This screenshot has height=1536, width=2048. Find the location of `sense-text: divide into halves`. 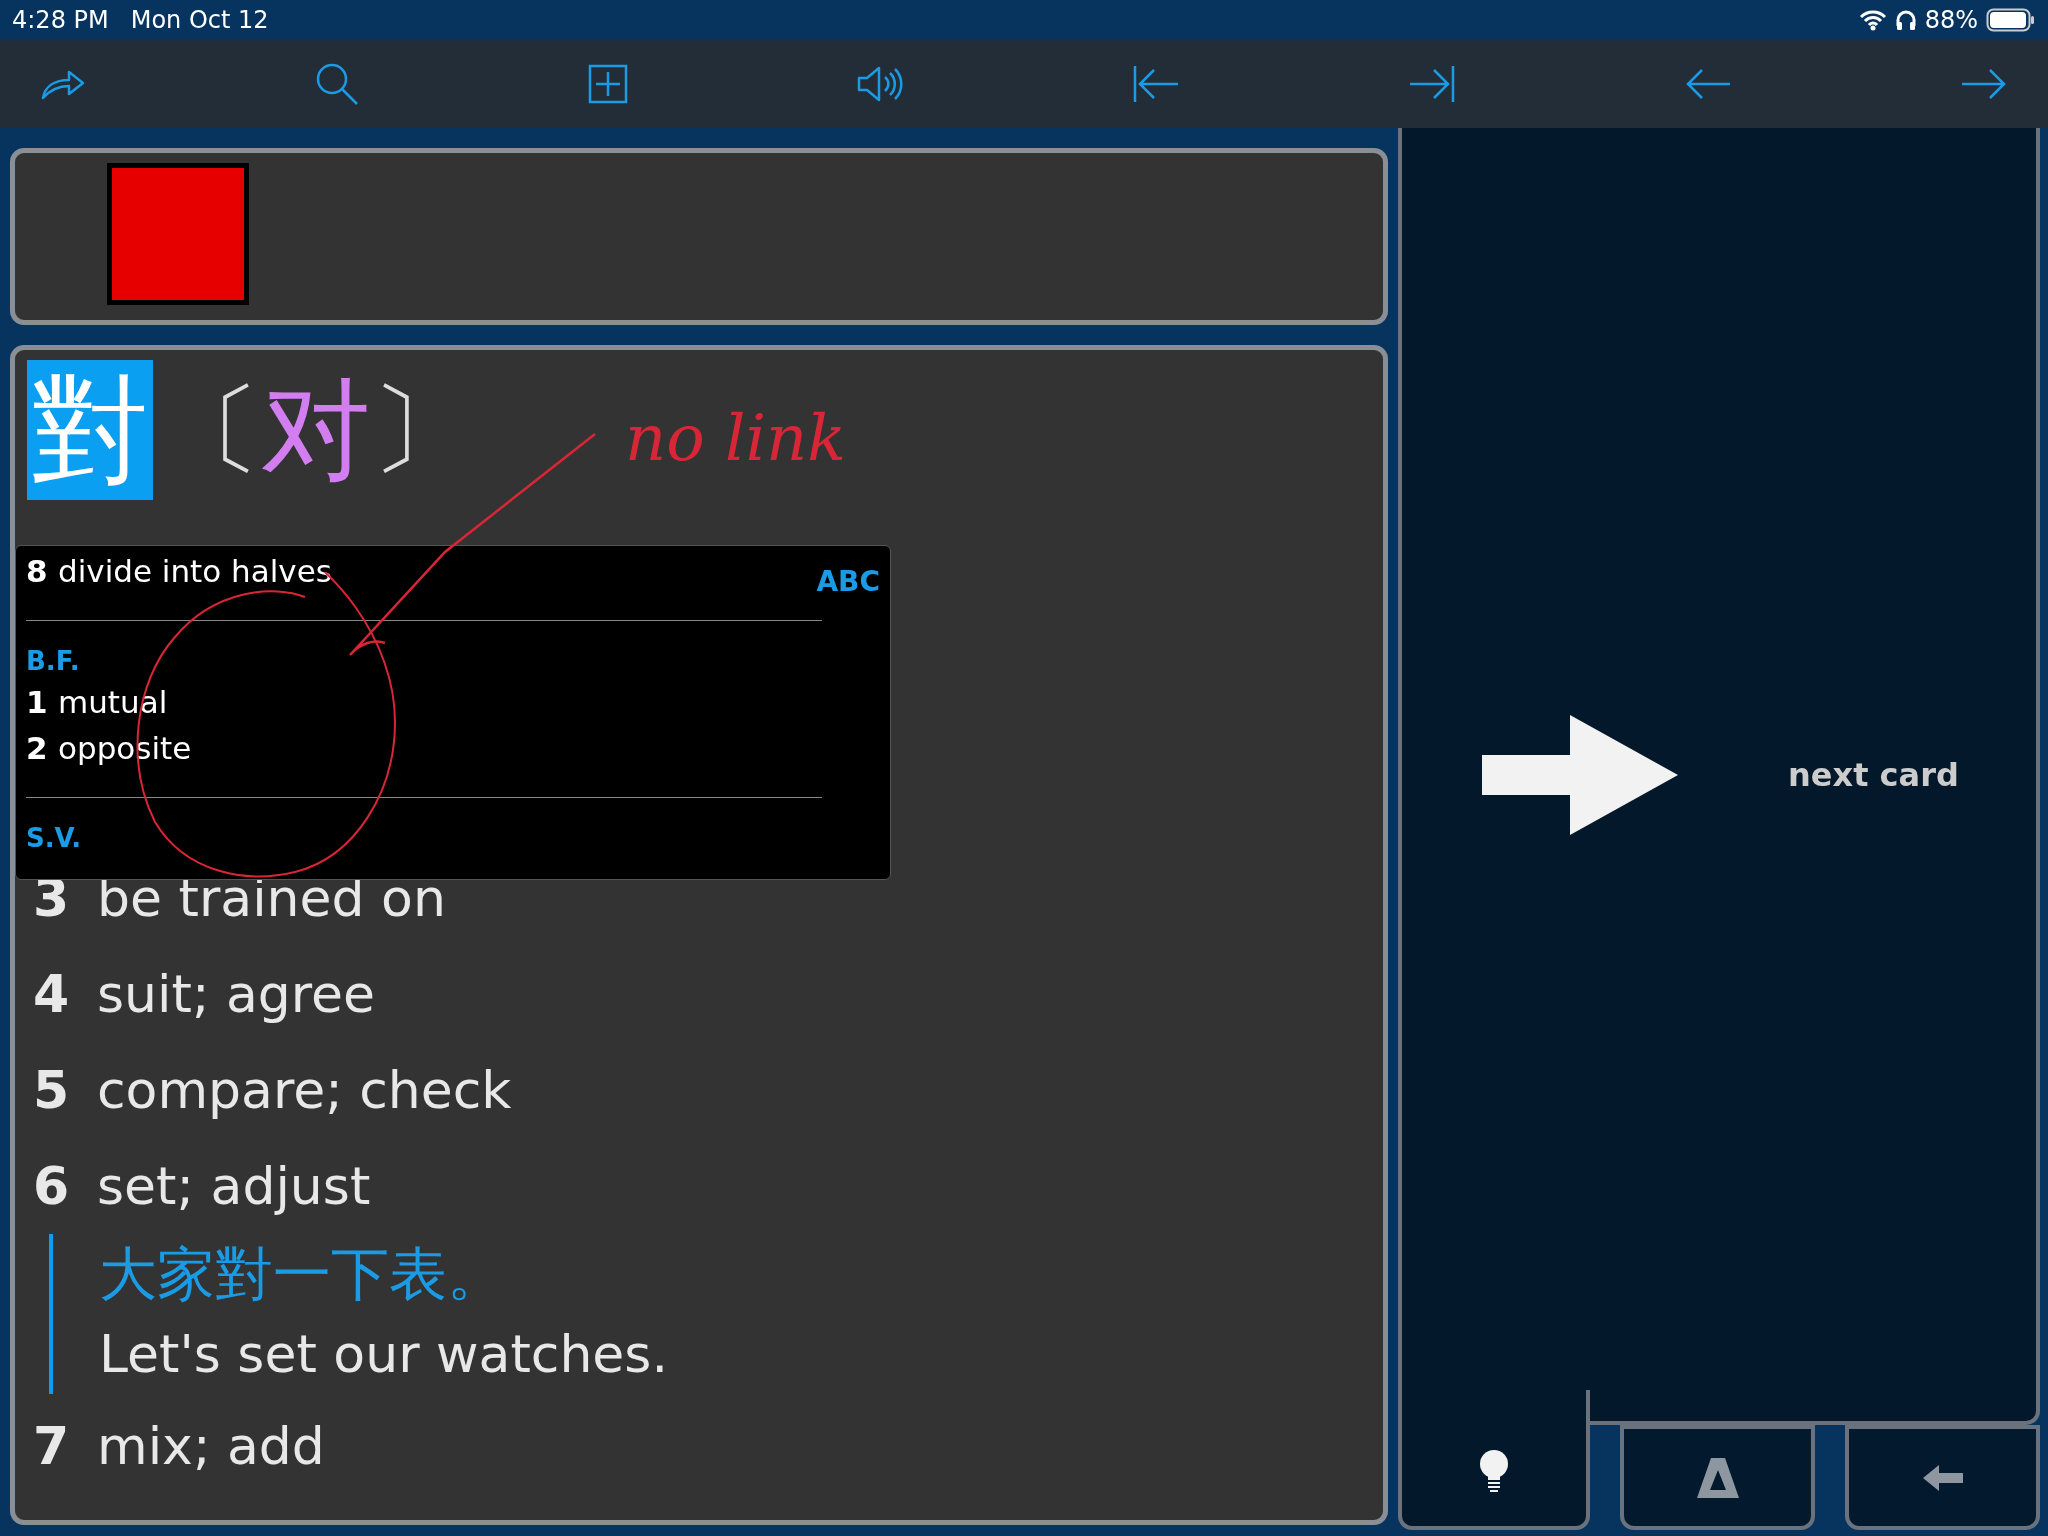

sense-text: divide into halves is located at coordinates (195, 571).